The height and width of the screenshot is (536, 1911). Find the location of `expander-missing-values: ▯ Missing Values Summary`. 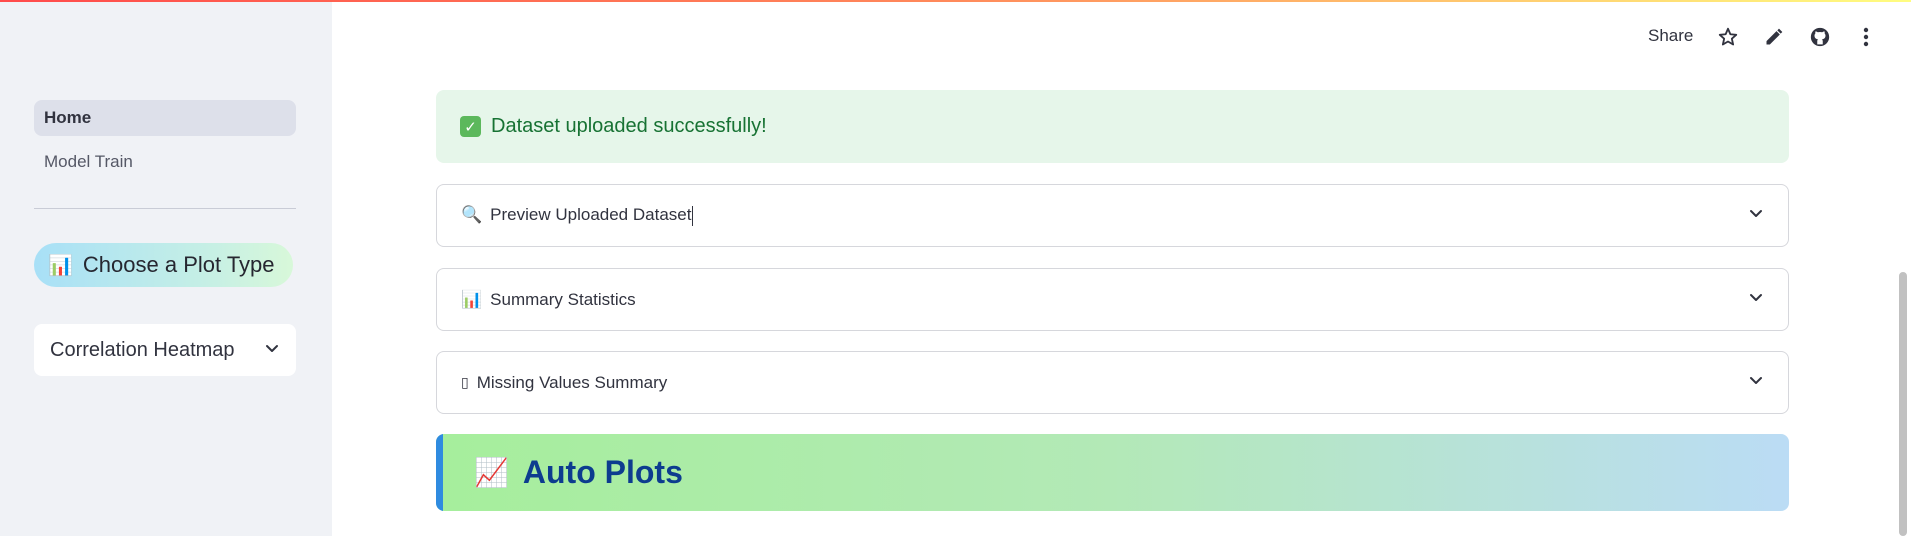

expander-missing-values: ▯ Missing Values Summary is located at coordinates (1112, 382).